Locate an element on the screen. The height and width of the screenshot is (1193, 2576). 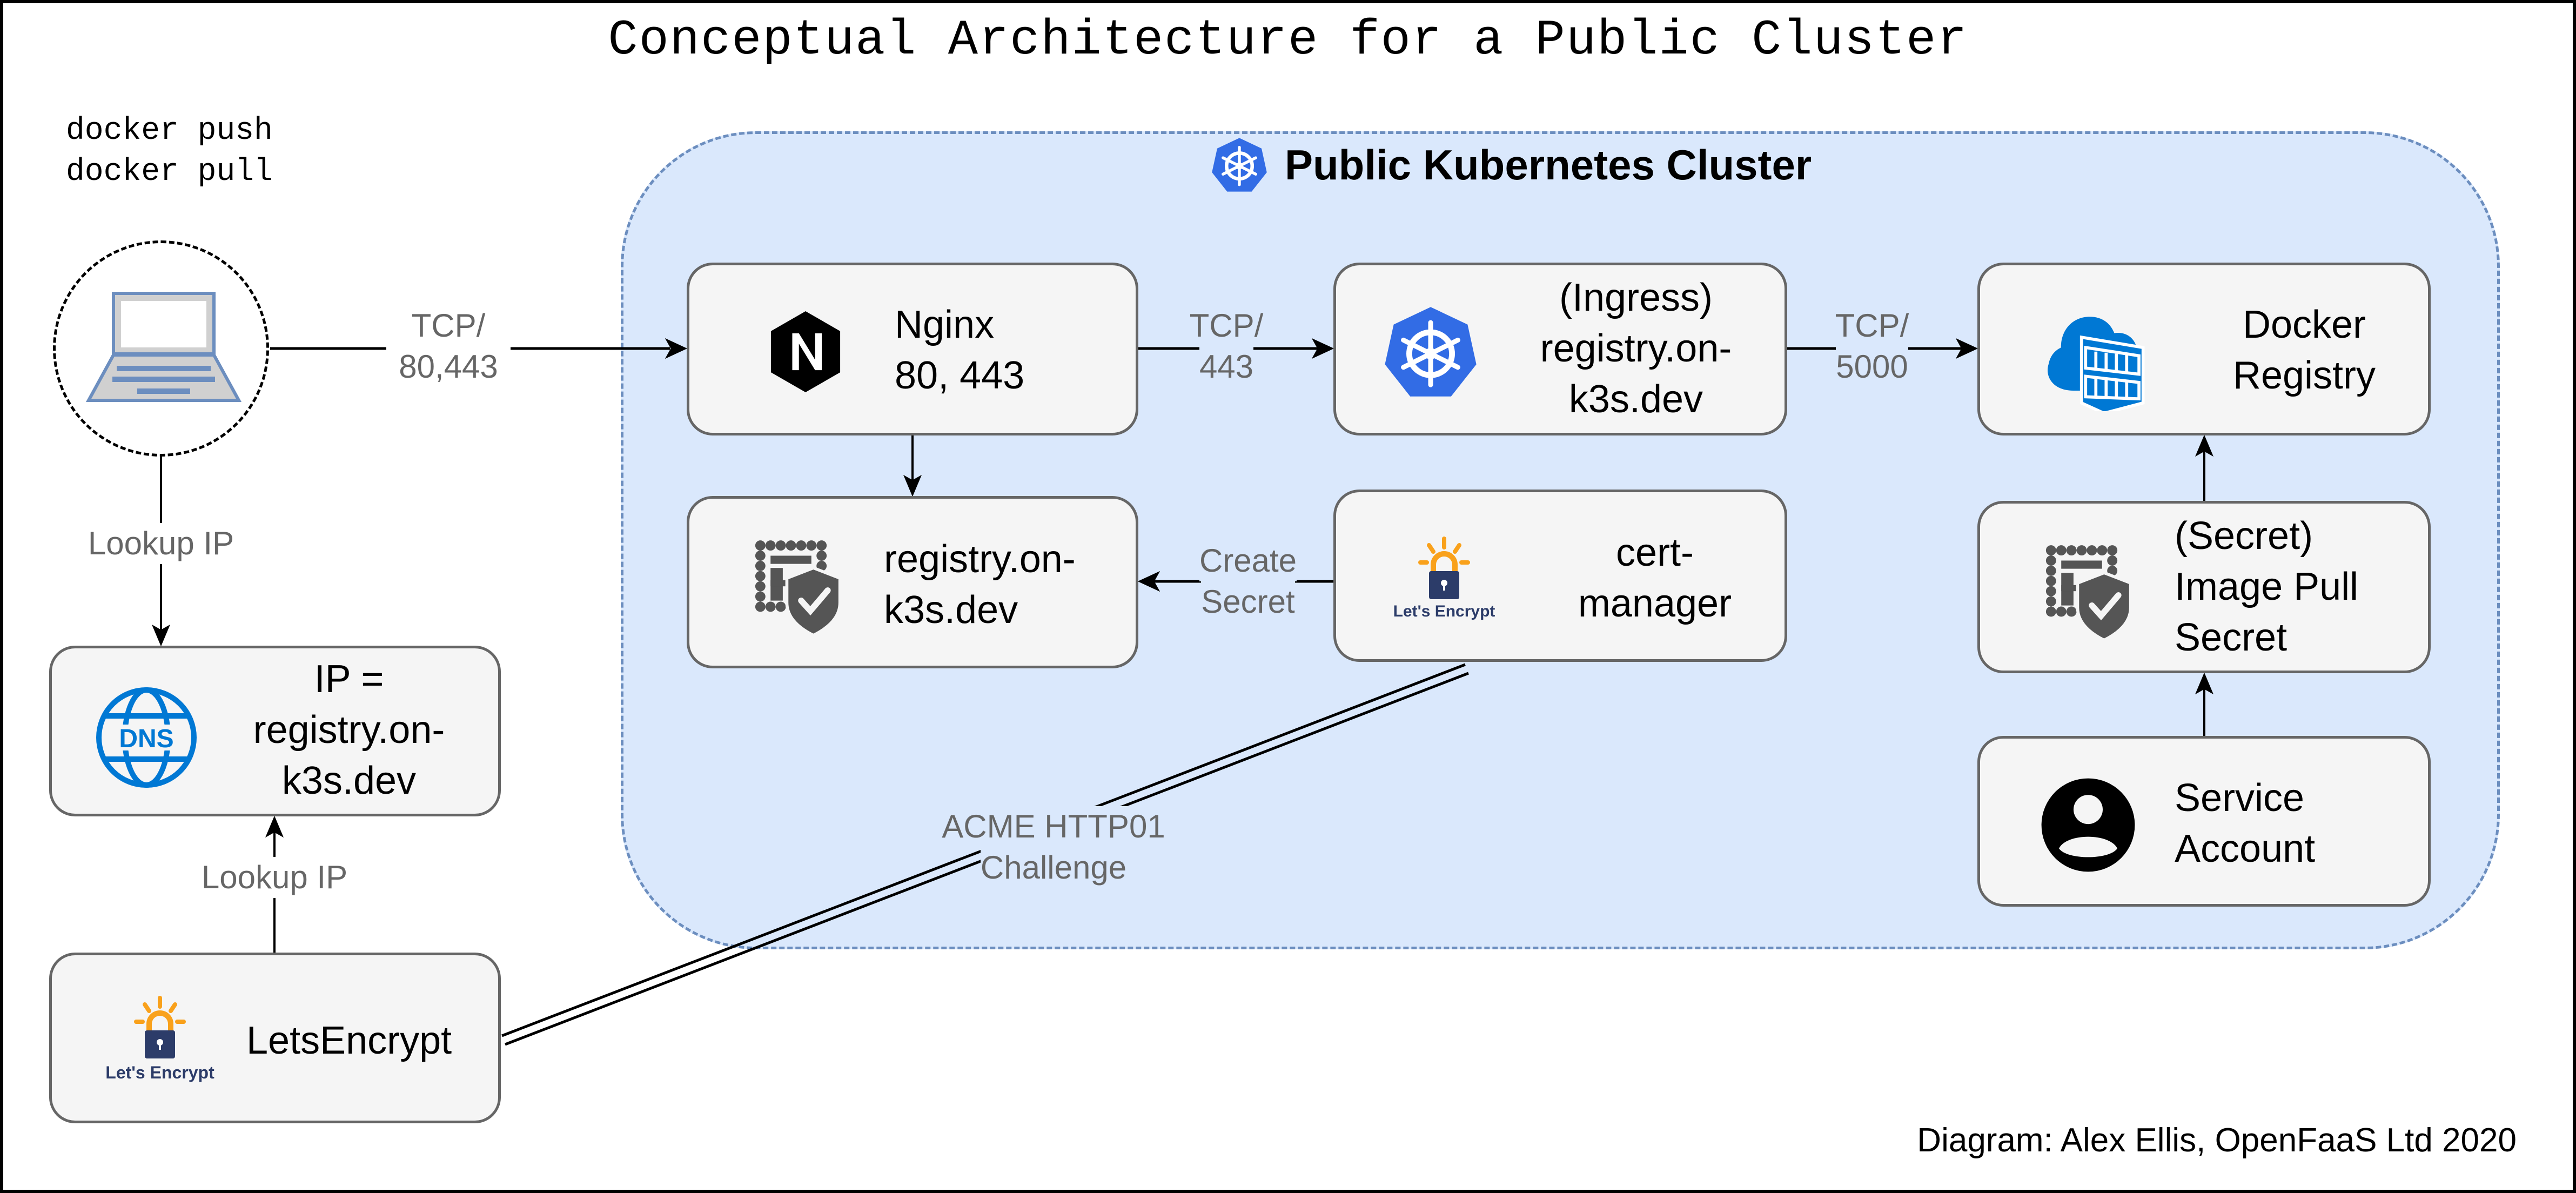
letsencrypt-node: Let's Encrypt LetsEncrypt is located at coordinates (275, 1038).